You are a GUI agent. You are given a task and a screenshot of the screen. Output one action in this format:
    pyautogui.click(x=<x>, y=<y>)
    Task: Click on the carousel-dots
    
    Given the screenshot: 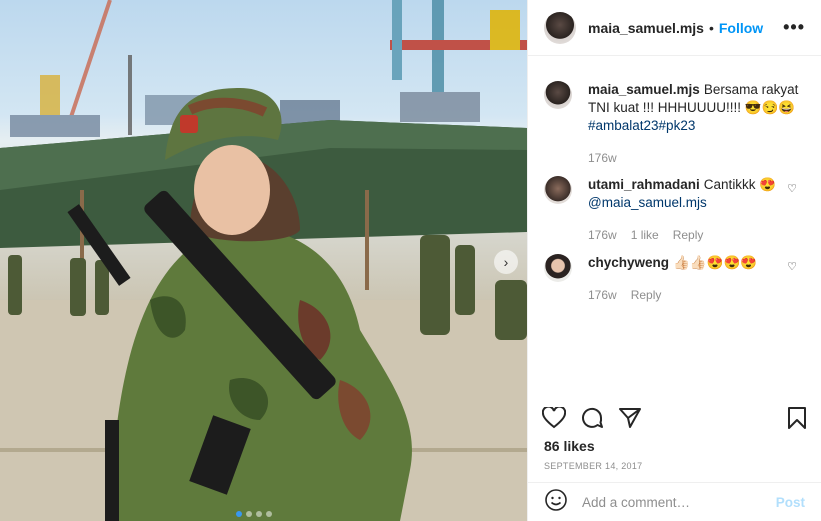 What is the action you would take?
    pyautogui.click(x=254, y=514)
    